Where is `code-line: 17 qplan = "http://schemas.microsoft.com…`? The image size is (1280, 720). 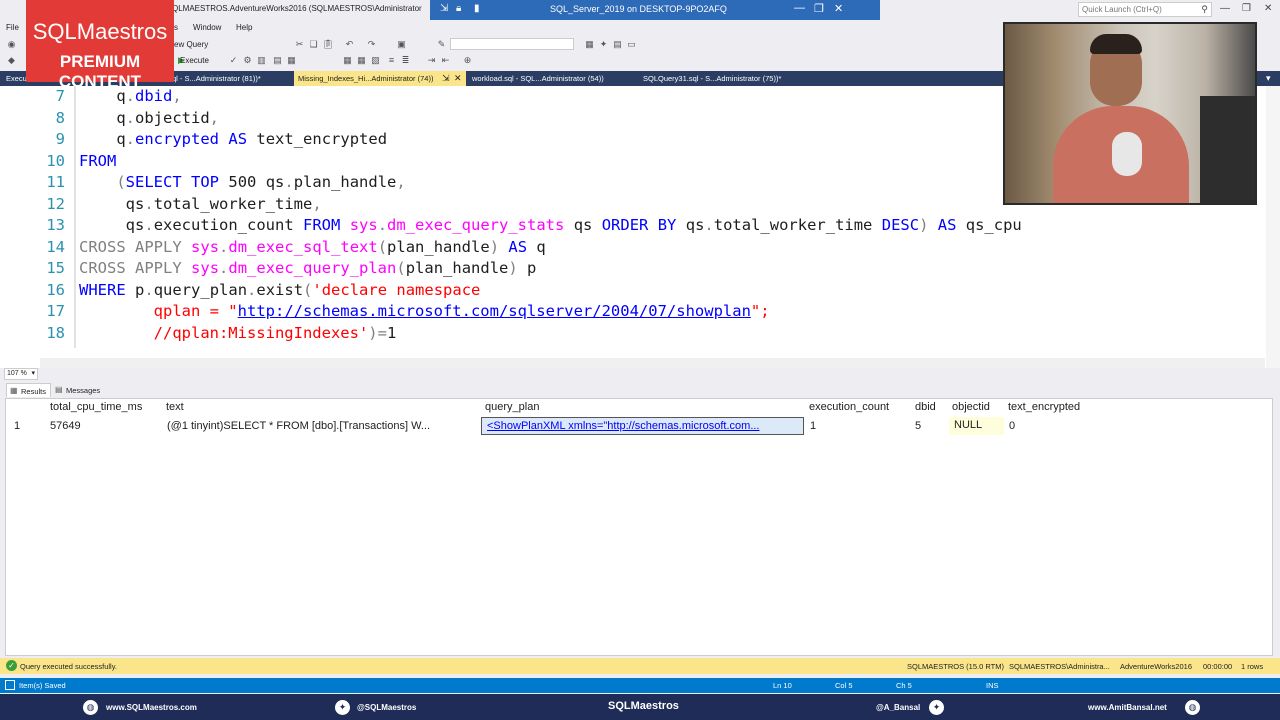
code-line: 17 qplan = "http://schemas.microsoft.com… is located at coordinates (632, 311).